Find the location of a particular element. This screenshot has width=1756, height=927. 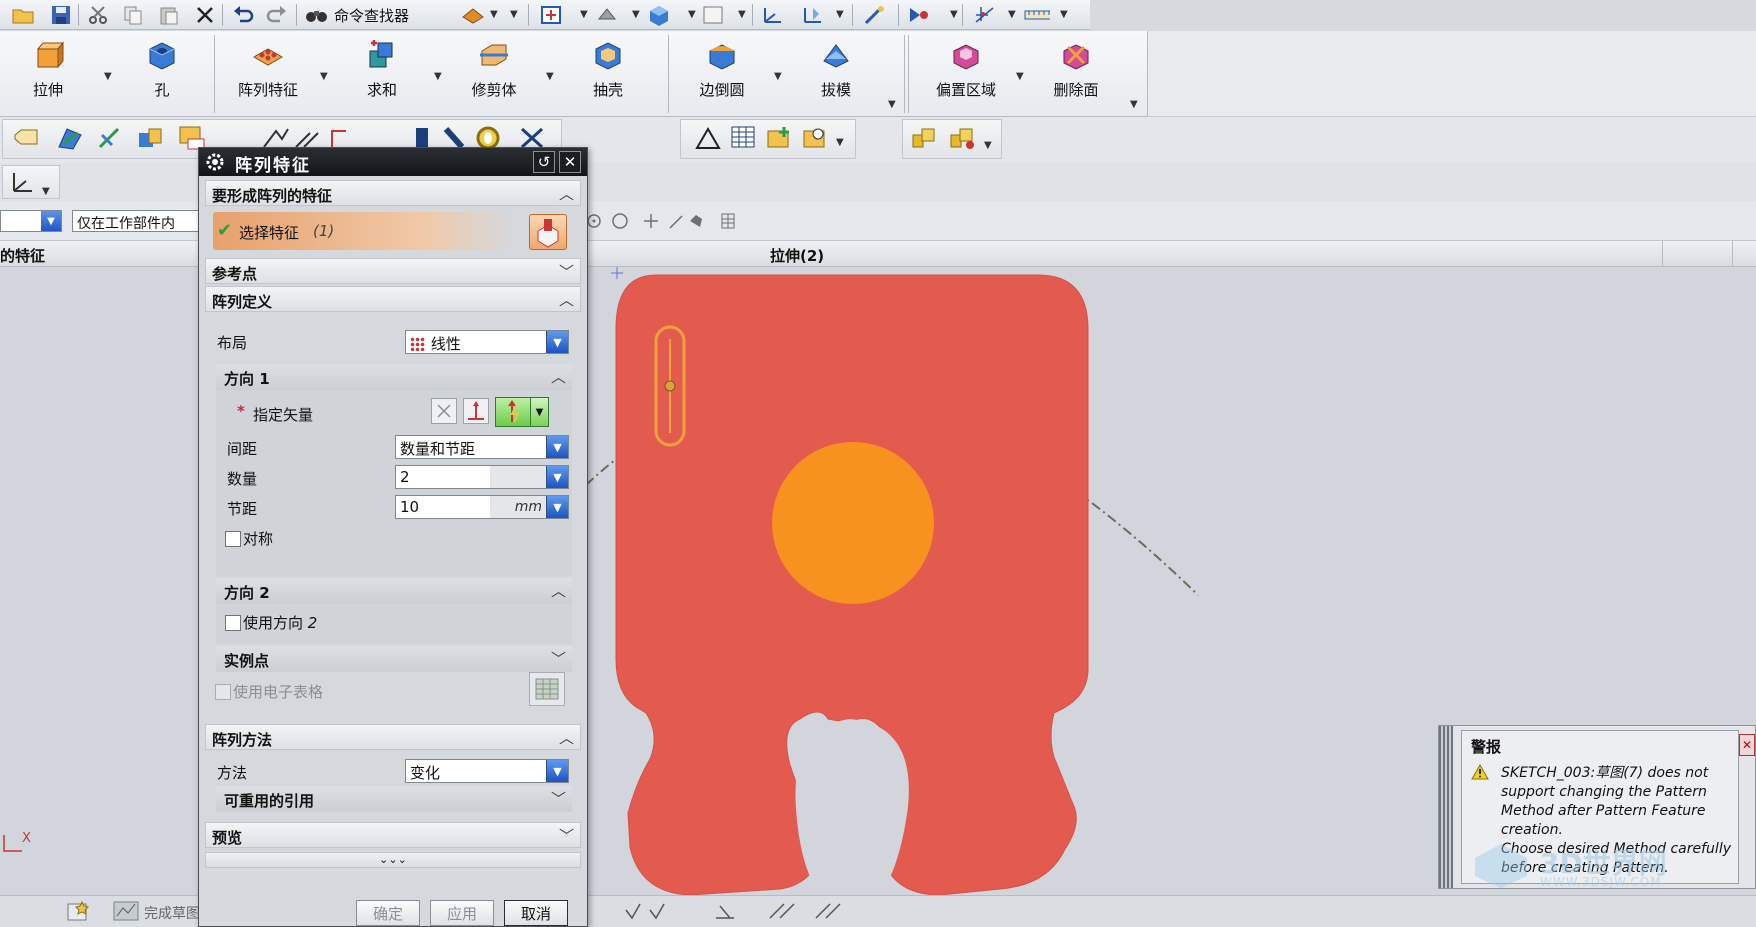

render-style-icon is located at coordinates (607, 15).